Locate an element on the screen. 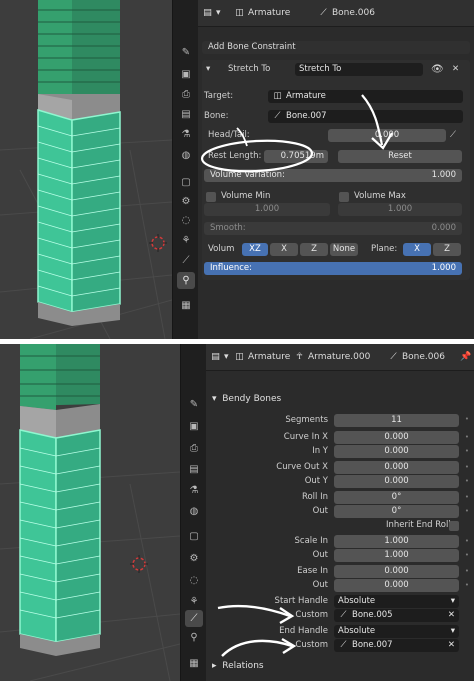 The image size is (474, 681). volume-none-button: None is located at coordinates (344, 249).